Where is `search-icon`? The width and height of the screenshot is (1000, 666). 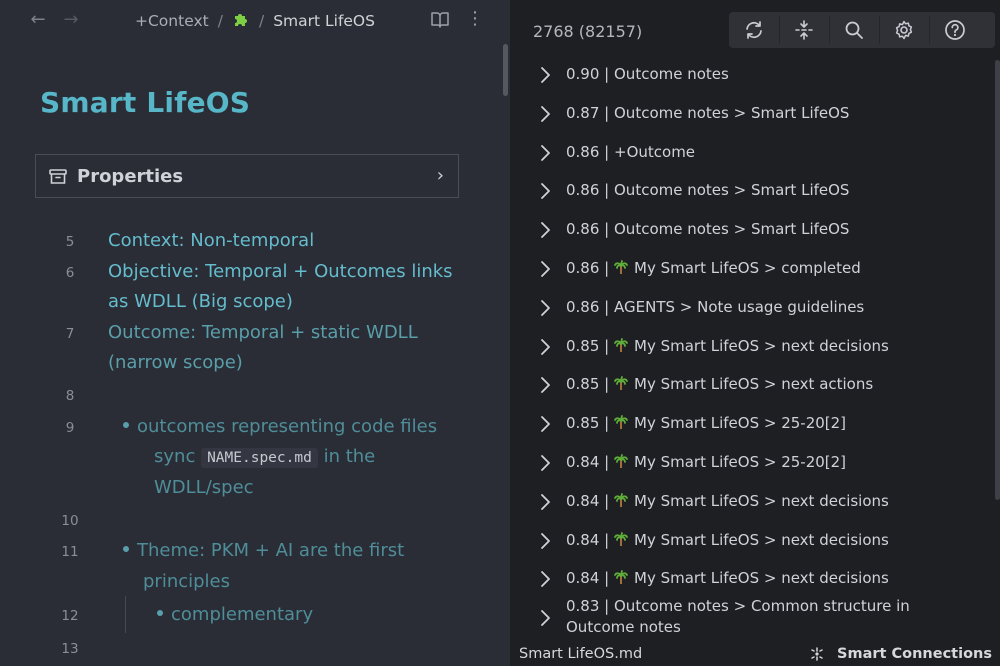
search-icon is located at coordinates (854, 30).